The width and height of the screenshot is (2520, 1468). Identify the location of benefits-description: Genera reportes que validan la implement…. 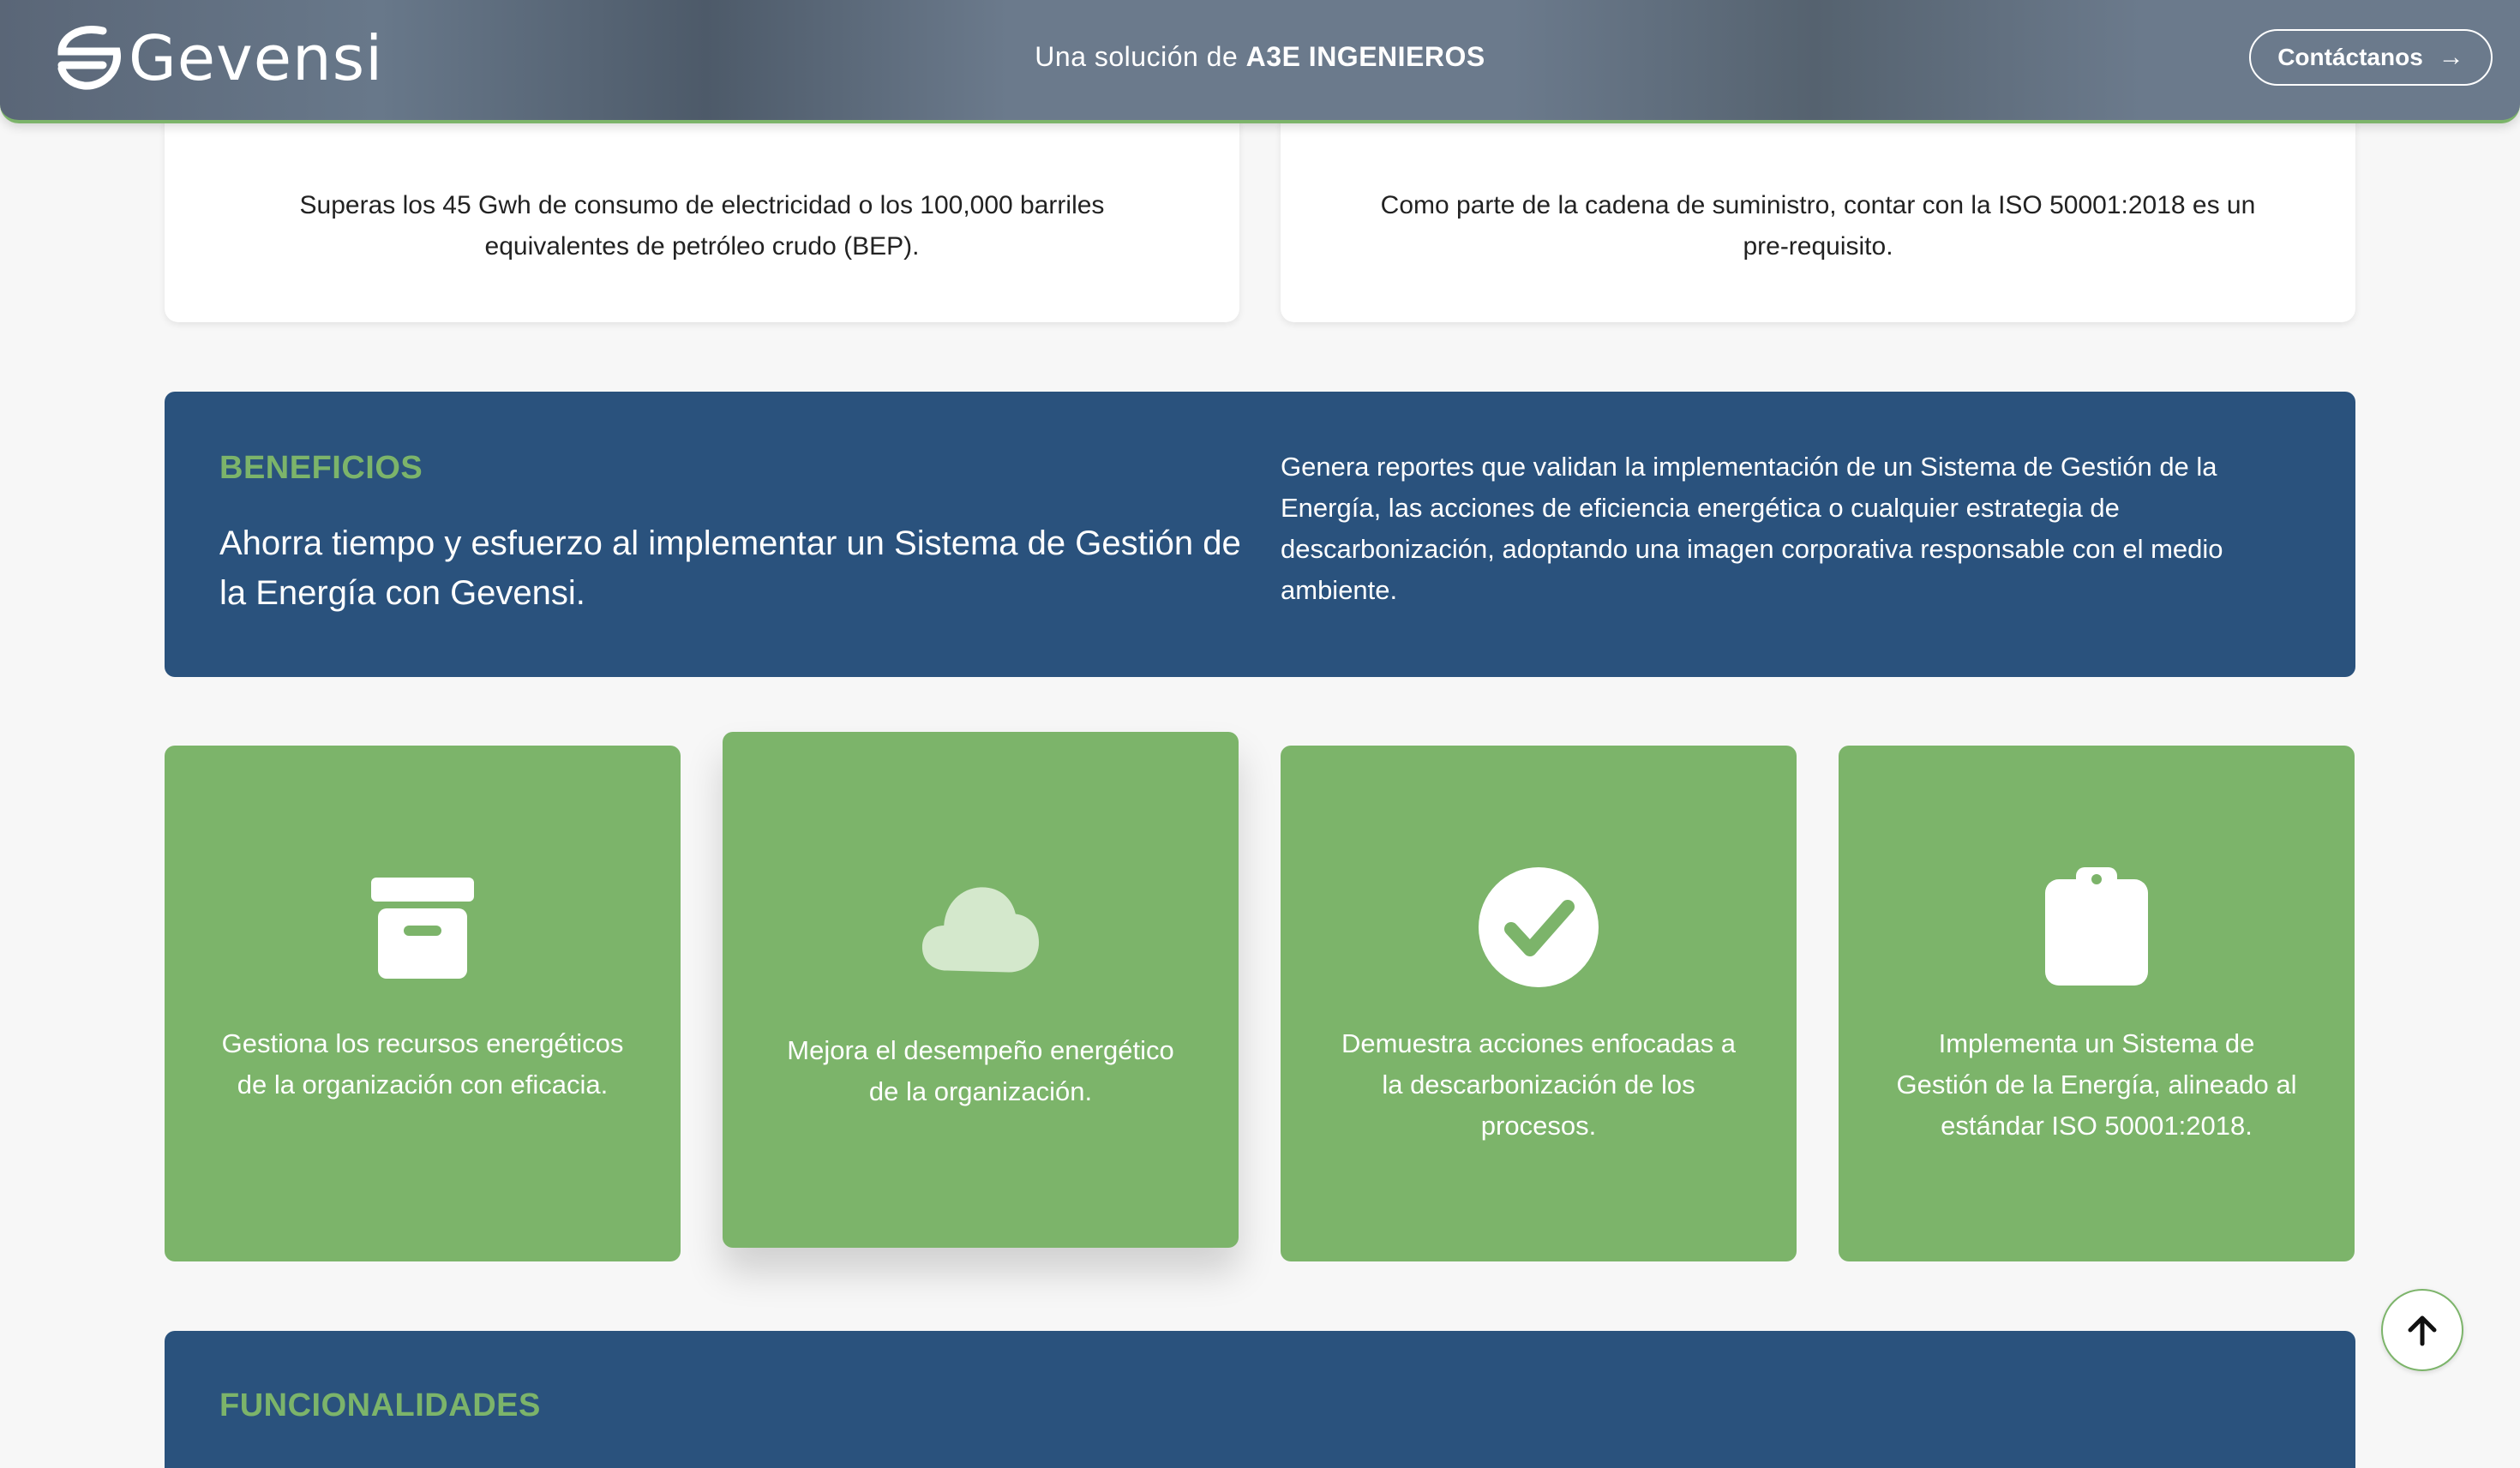
(1752, 528).